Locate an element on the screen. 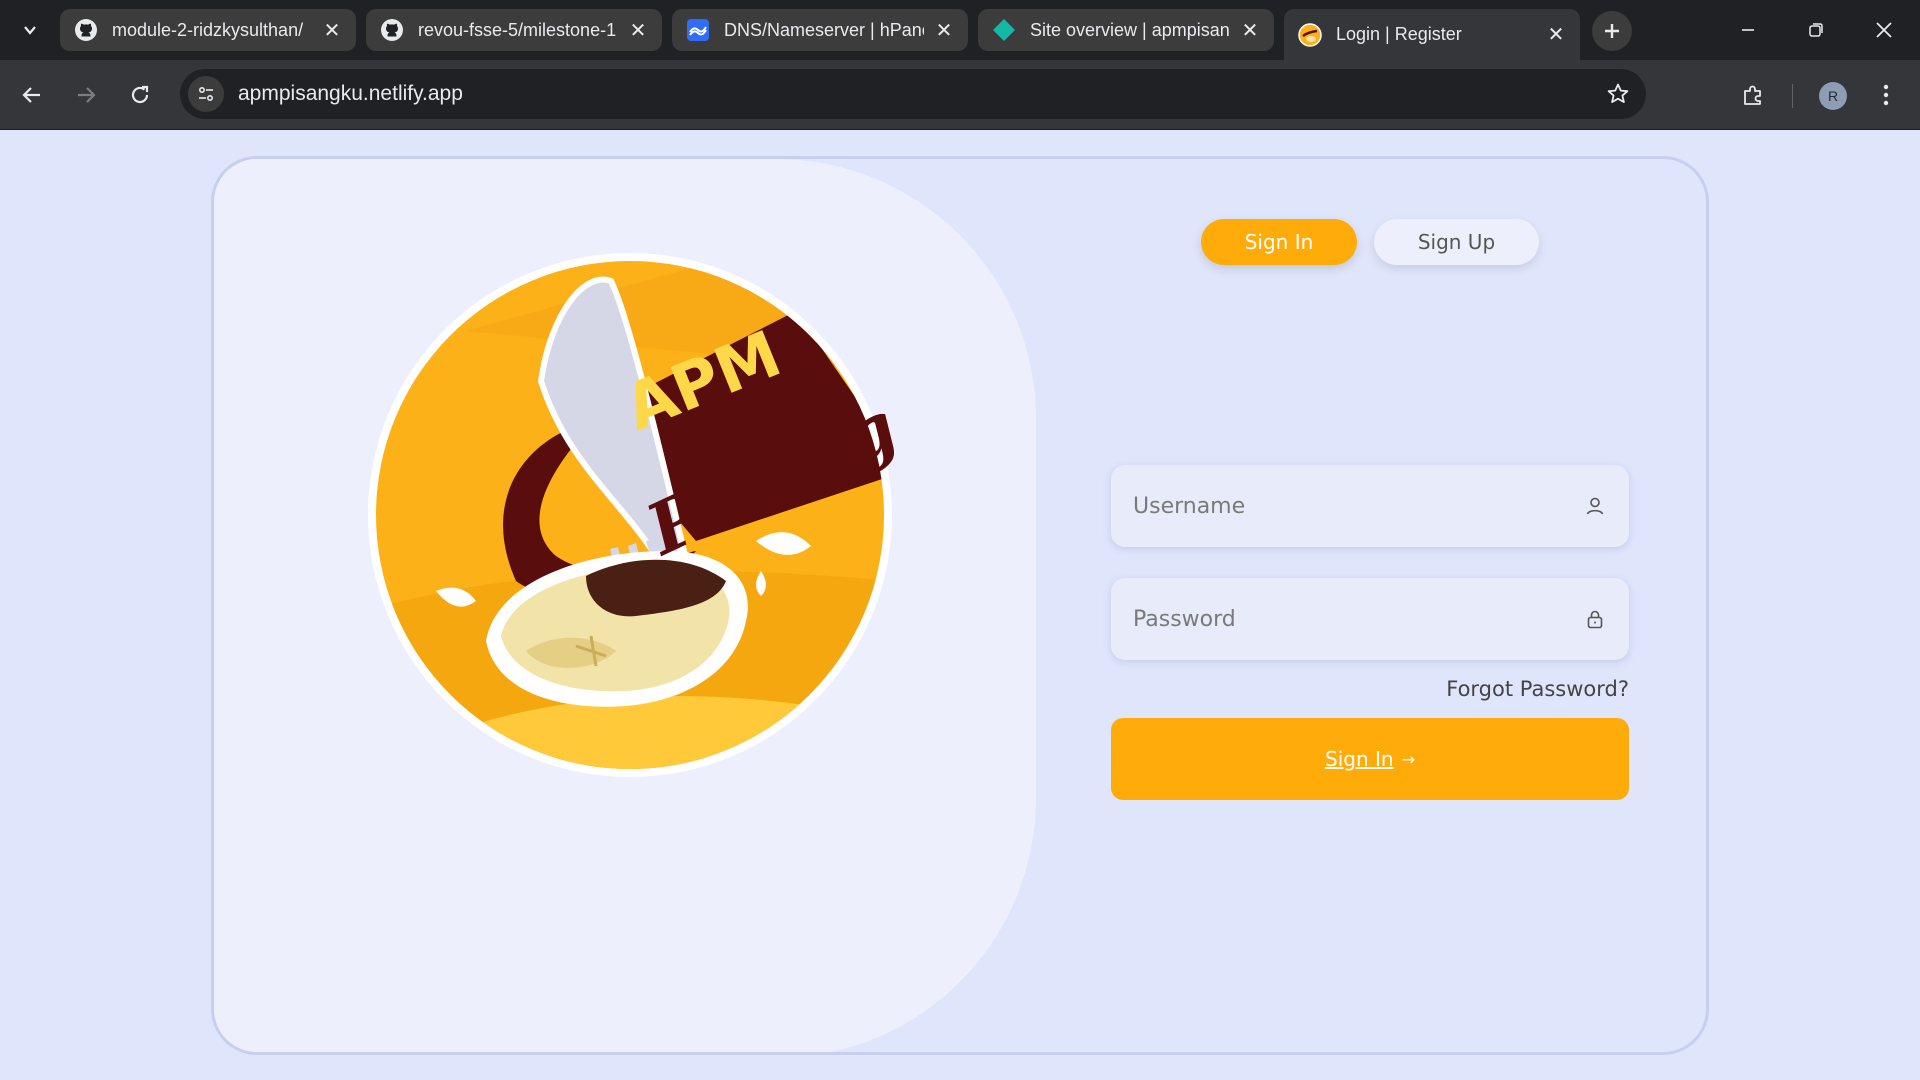  tab-title: Site overview | apmpisangku is located at coordinates (1130, 29).